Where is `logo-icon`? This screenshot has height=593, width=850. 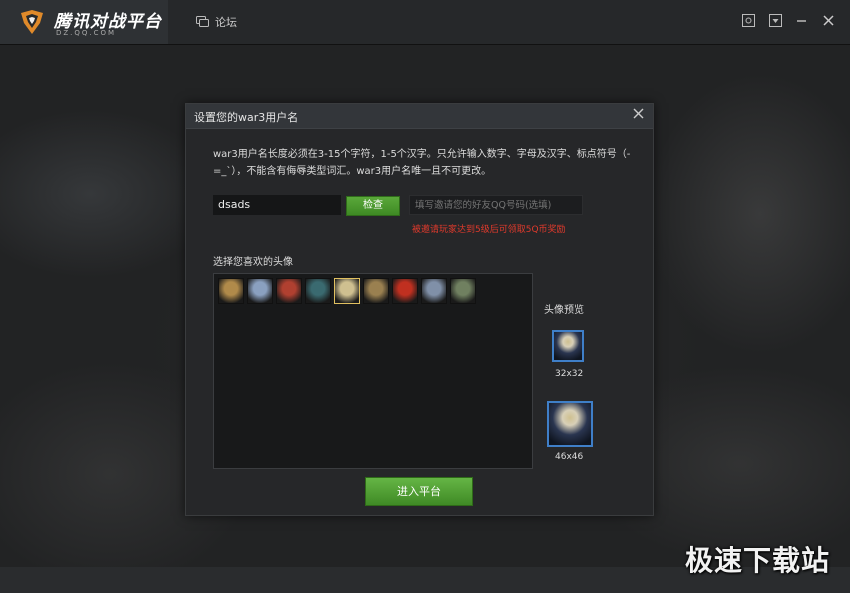
logo-icon is located at coordinates (32, 22).